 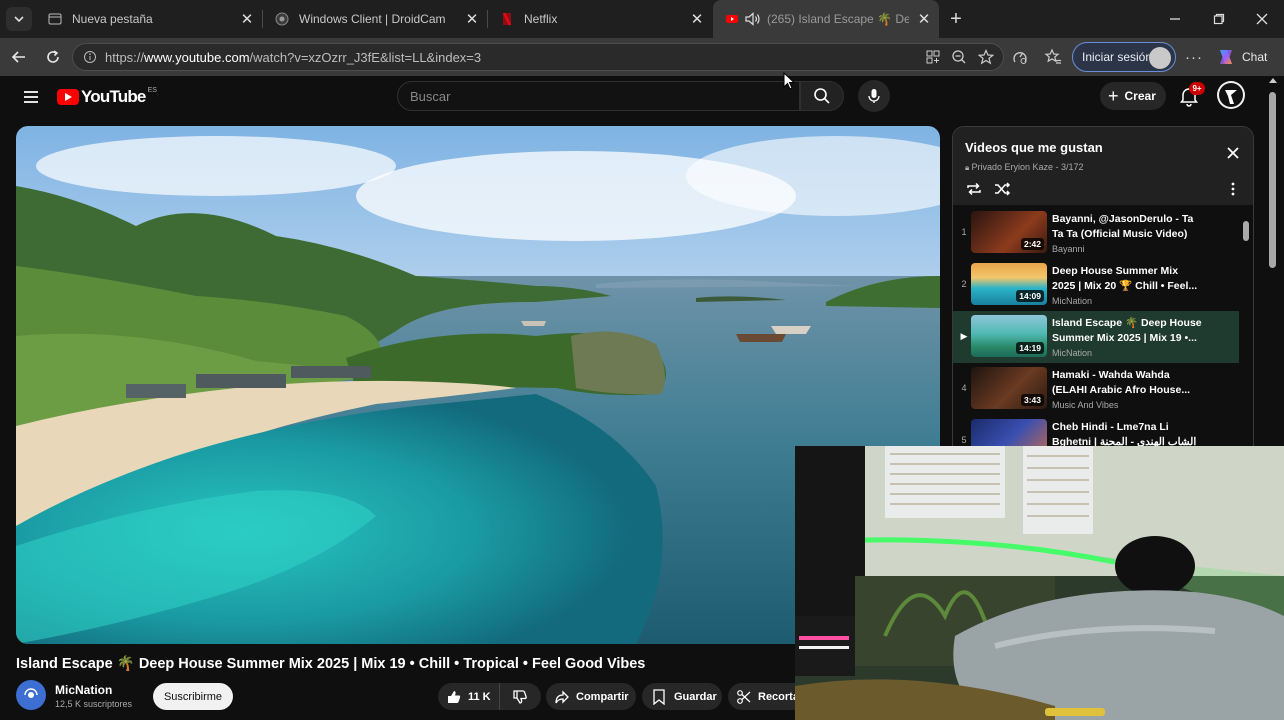 What do you see at coordinates (1032, 400) in the screenshot?
I see `video-duration: 3:43` at bounding box center [1032, 400].